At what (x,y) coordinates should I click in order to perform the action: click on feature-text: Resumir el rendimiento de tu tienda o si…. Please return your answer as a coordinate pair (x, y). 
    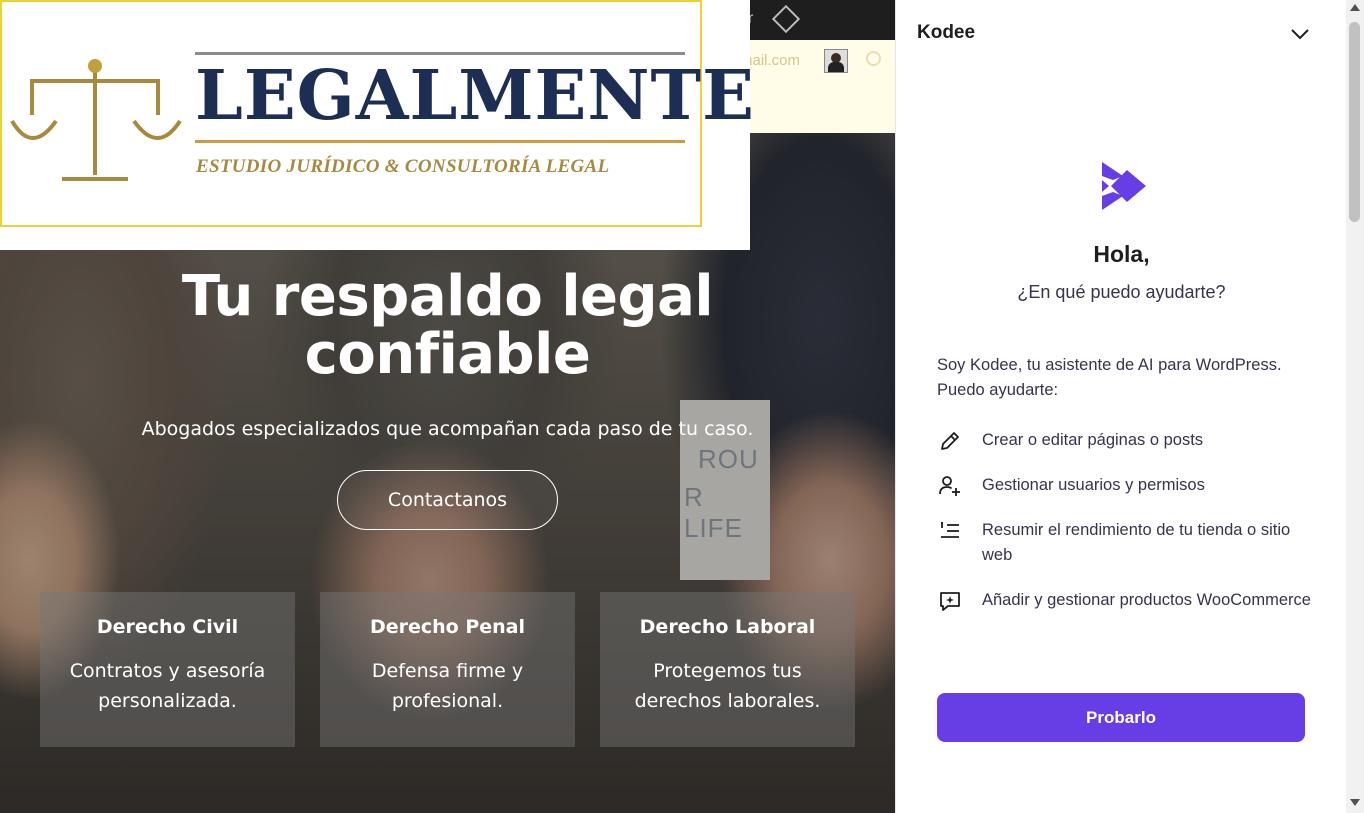
    Looking at the image, I should click on (1136, 542).